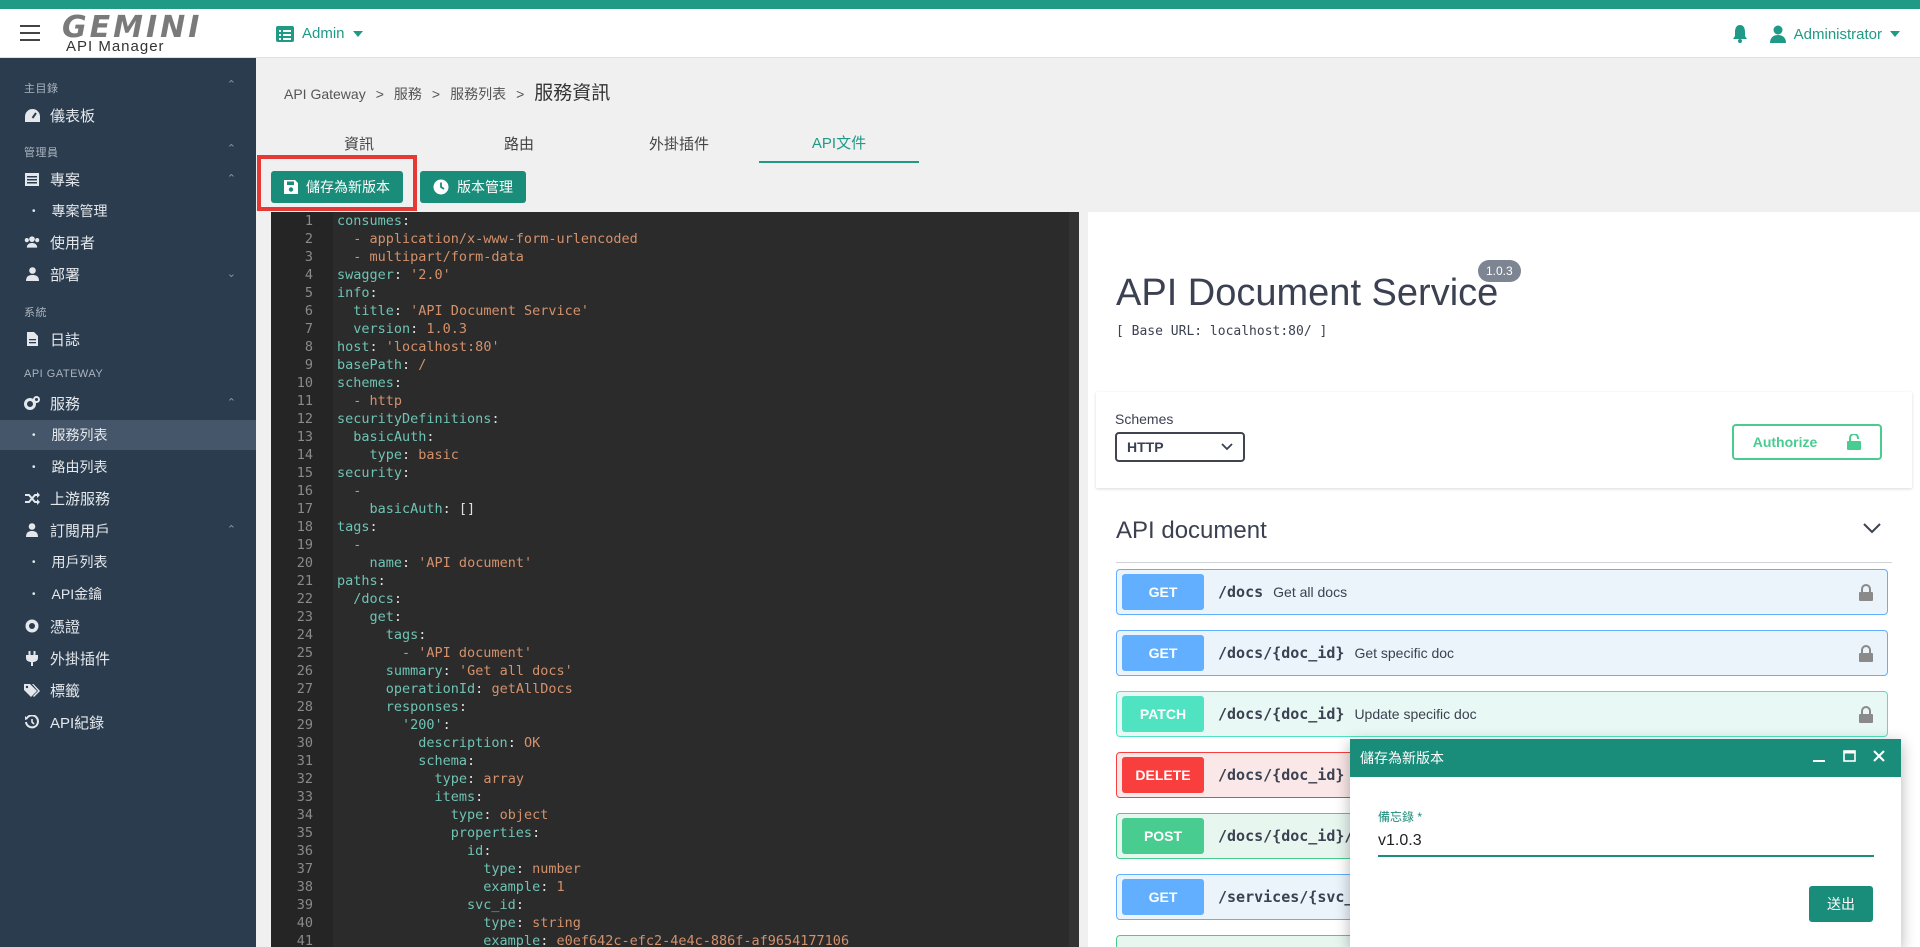 The height and width of the screenshot is (947, 1920). I want to click on code-token: 1.0.3, so click(447, 329).